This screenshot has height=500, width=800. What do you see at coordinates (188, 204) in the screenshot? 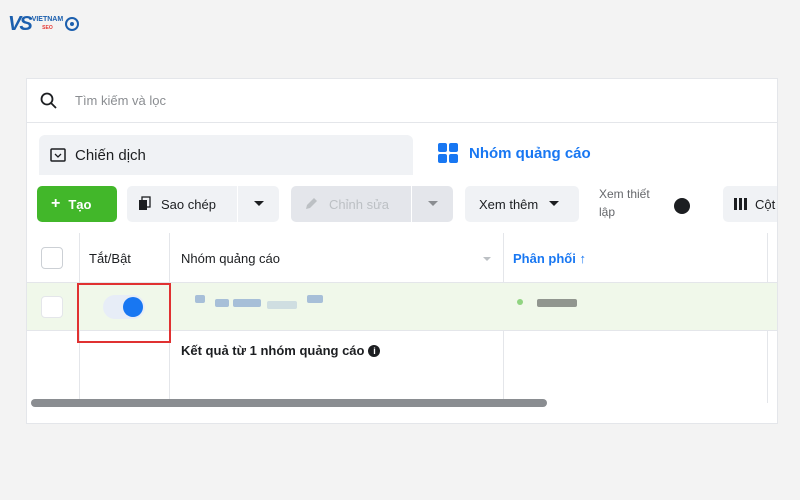
I see `copy-label: Sao chép` at bounding box center [188, 204].